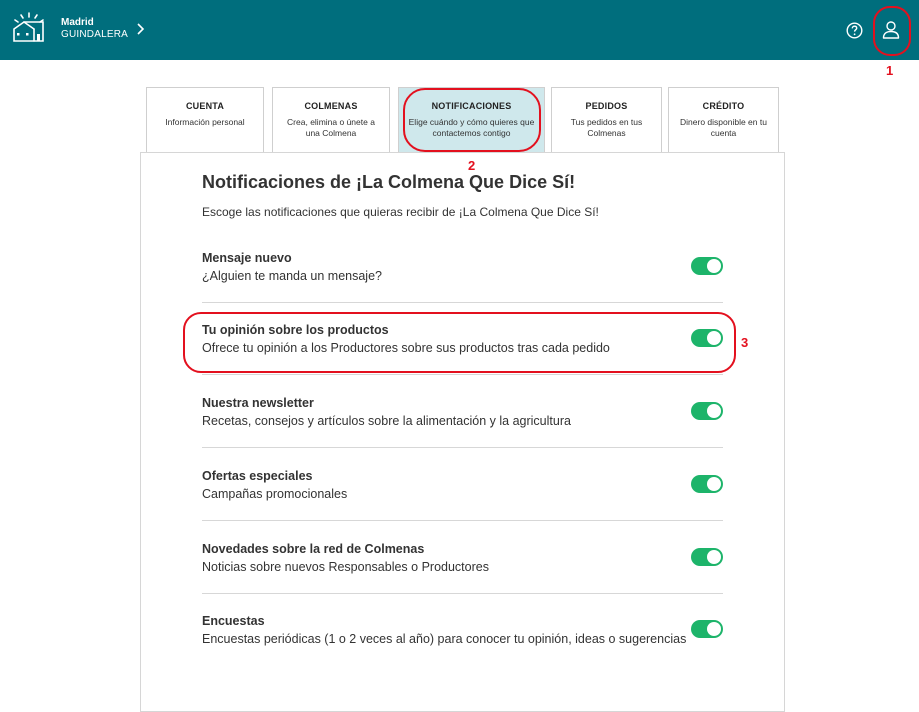 This screenshot has height=712, width=919. I want to click on toggle-ofertas-especiales, so click(707, 484).